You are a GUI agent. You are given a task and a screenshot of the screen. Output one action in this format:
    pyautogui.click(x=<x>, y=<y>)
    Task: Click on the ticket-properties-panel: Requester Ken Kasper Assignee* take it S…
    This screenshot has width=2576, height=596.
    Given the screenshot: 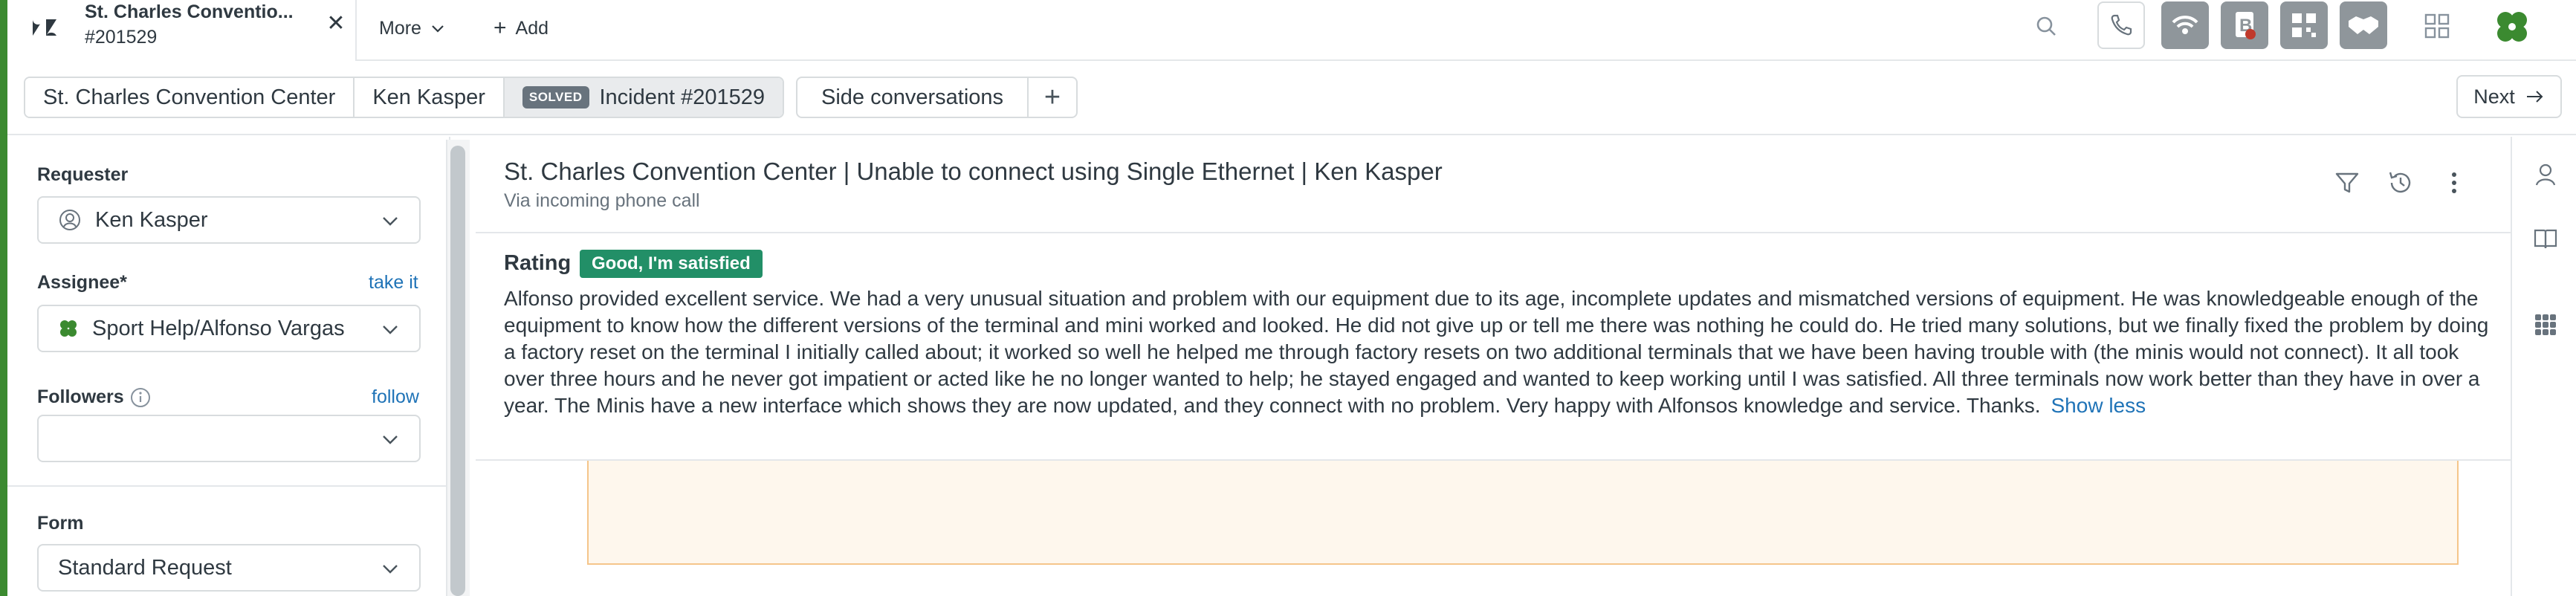 What is the action you would take?
    pyautogui.click(x=229, y=366)
    